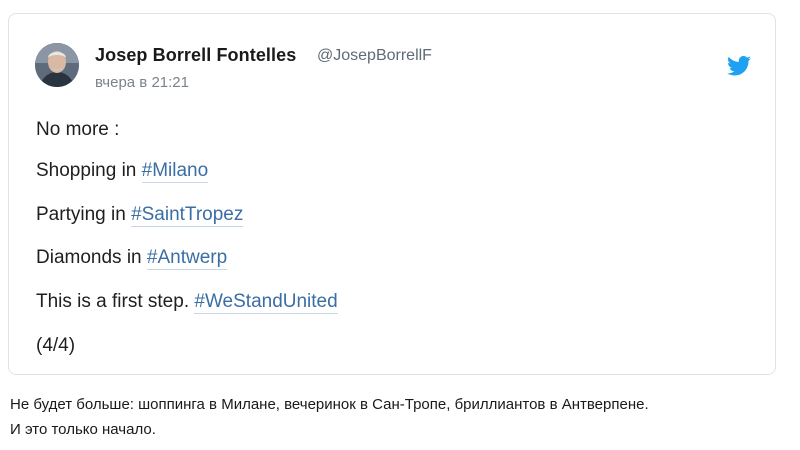 Image resolution: width=800 pixels, height=450 pixels. Describe the element at coordinates (187, 215) in the screenshot. I see `hashtag-link: #SaintTropez` at that location.